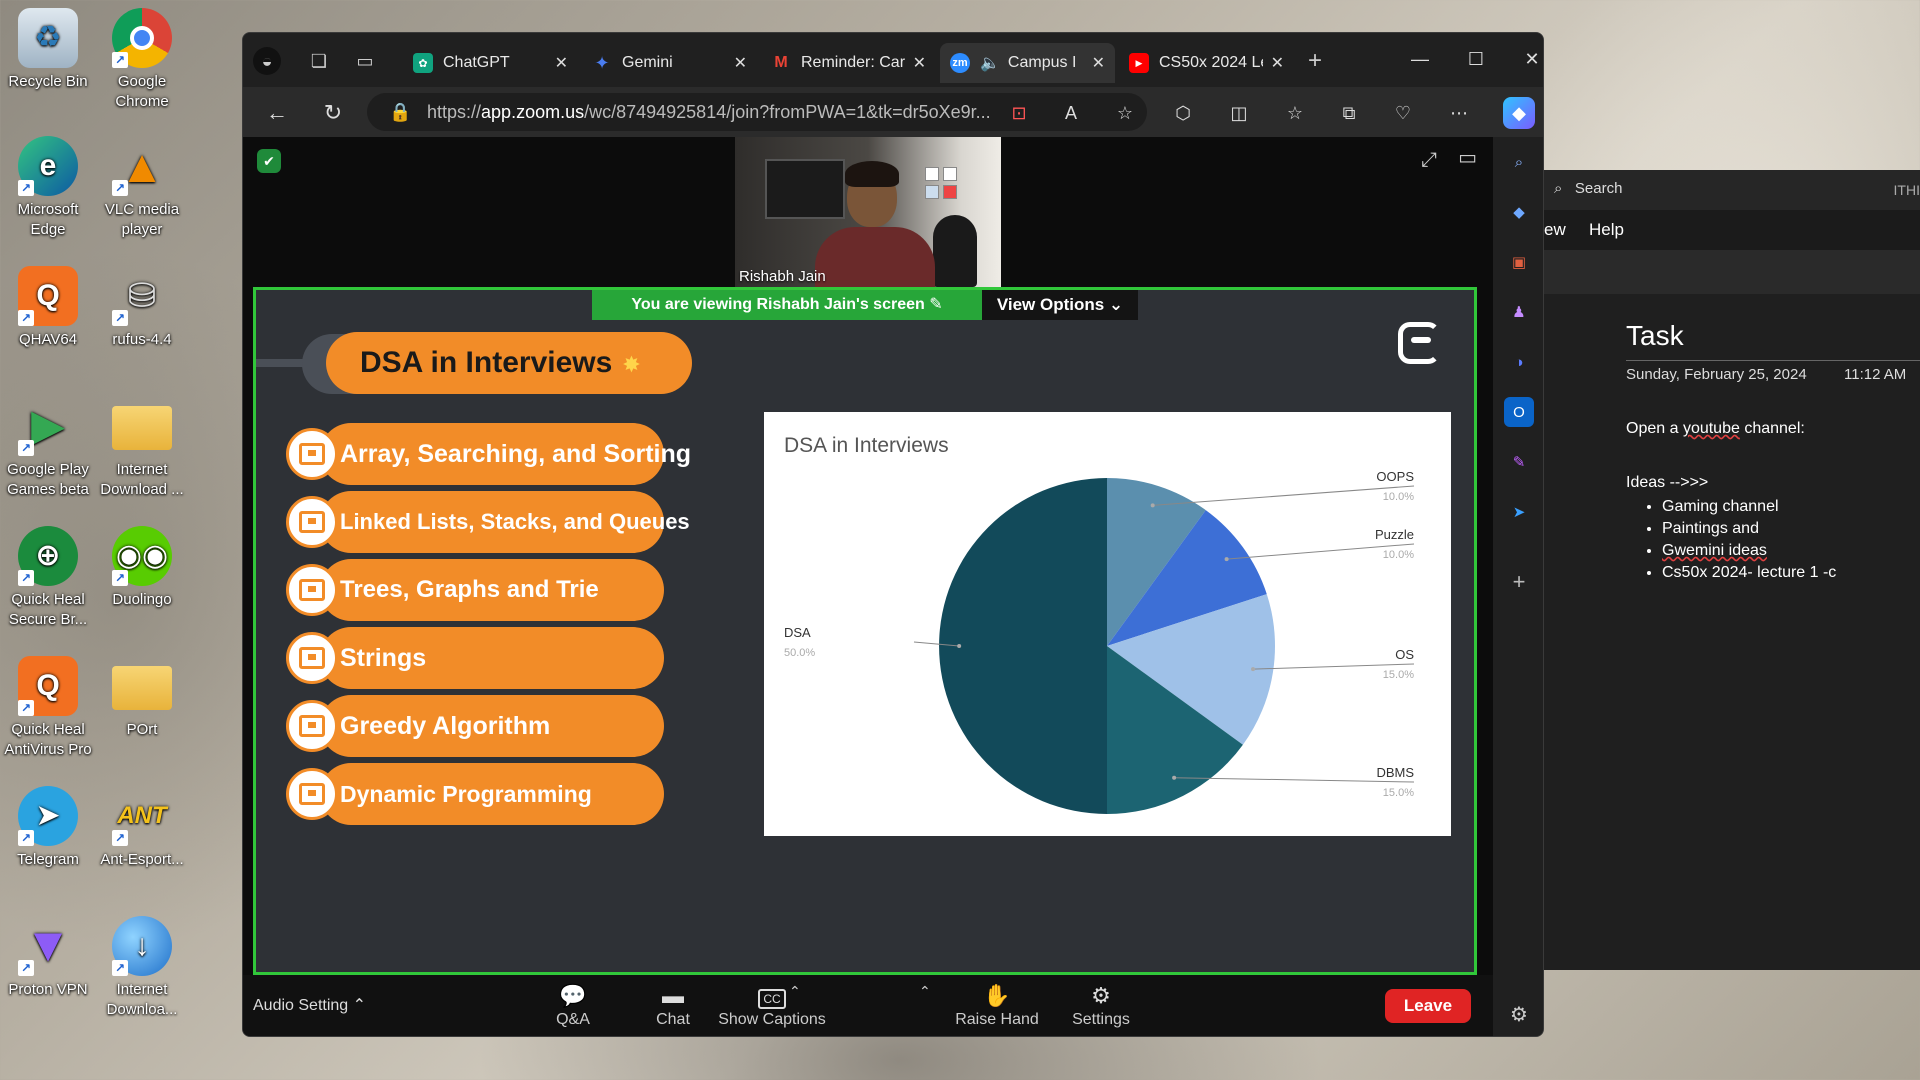  What do you see at coordinates (1404, 654) in the screenshot?
I see `pie-label: OS` at bounding box center [1404, 654].